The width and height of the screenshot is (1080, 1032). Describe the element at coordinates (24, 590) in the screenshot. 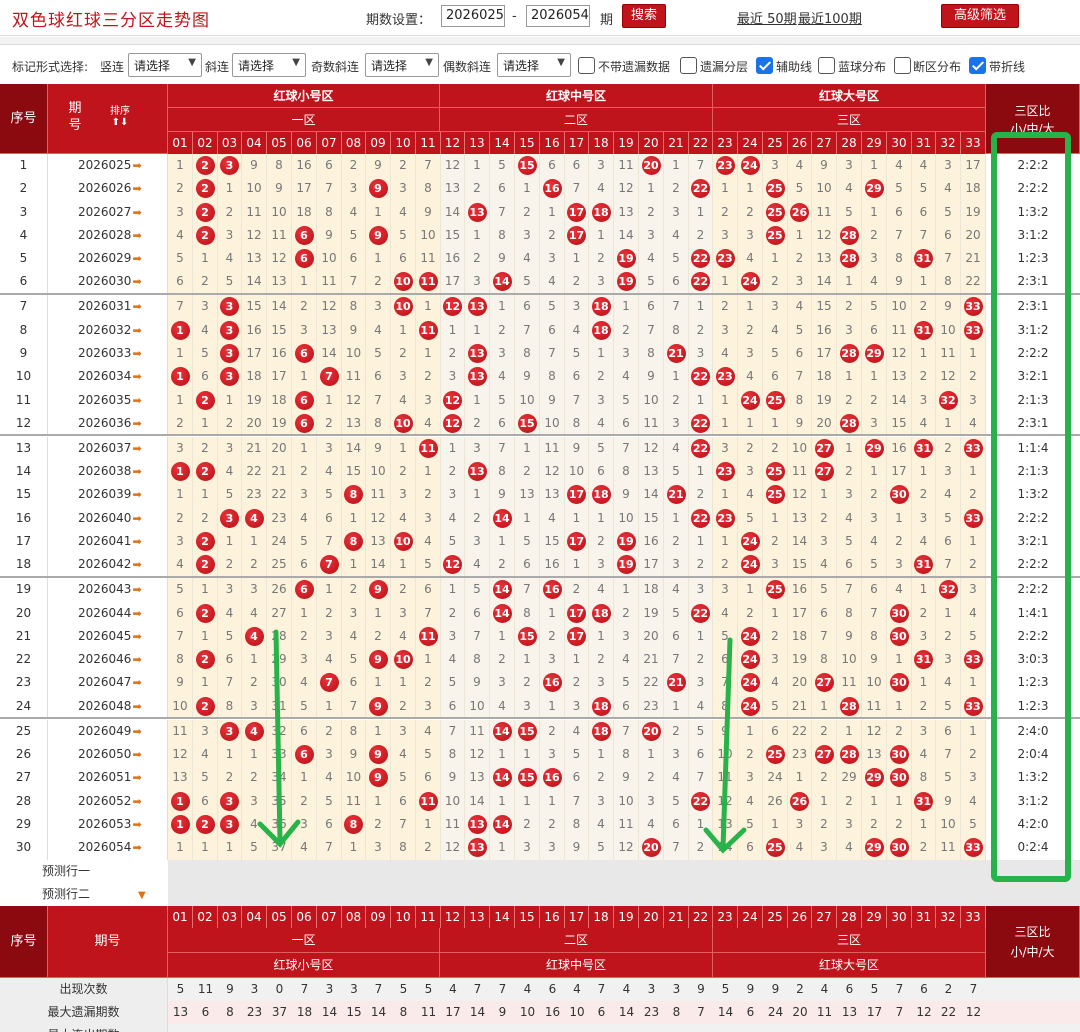

I see `row-seq: 19` at that location.